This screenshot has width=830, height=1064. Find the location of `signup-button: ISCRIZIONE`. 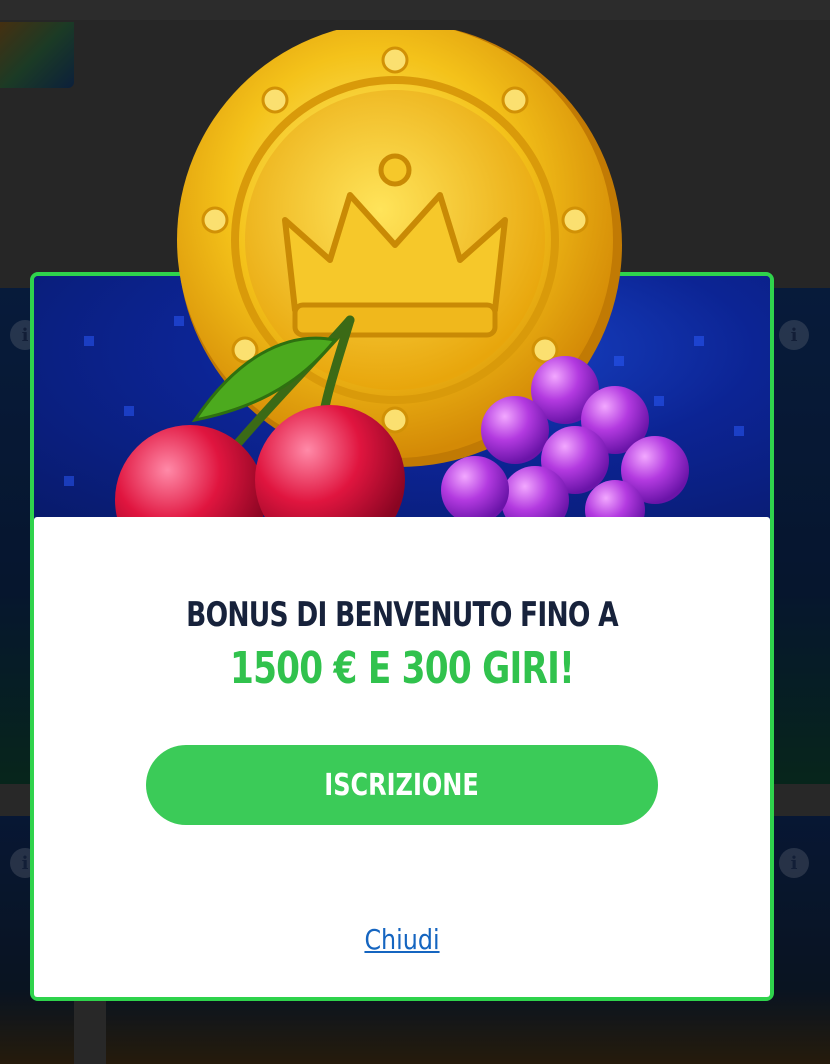

signup-button: ISCRIZIONE is located at coordinates (402, 785).